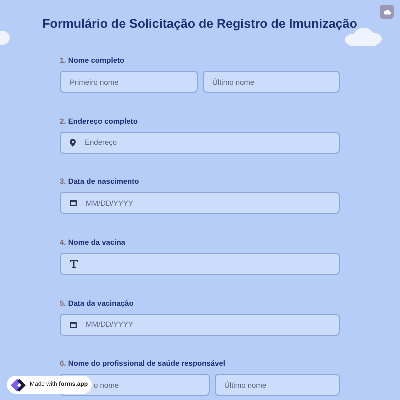 This screenshot has height=400, width=400. I want to click on logo-icon, so click(18, 385).